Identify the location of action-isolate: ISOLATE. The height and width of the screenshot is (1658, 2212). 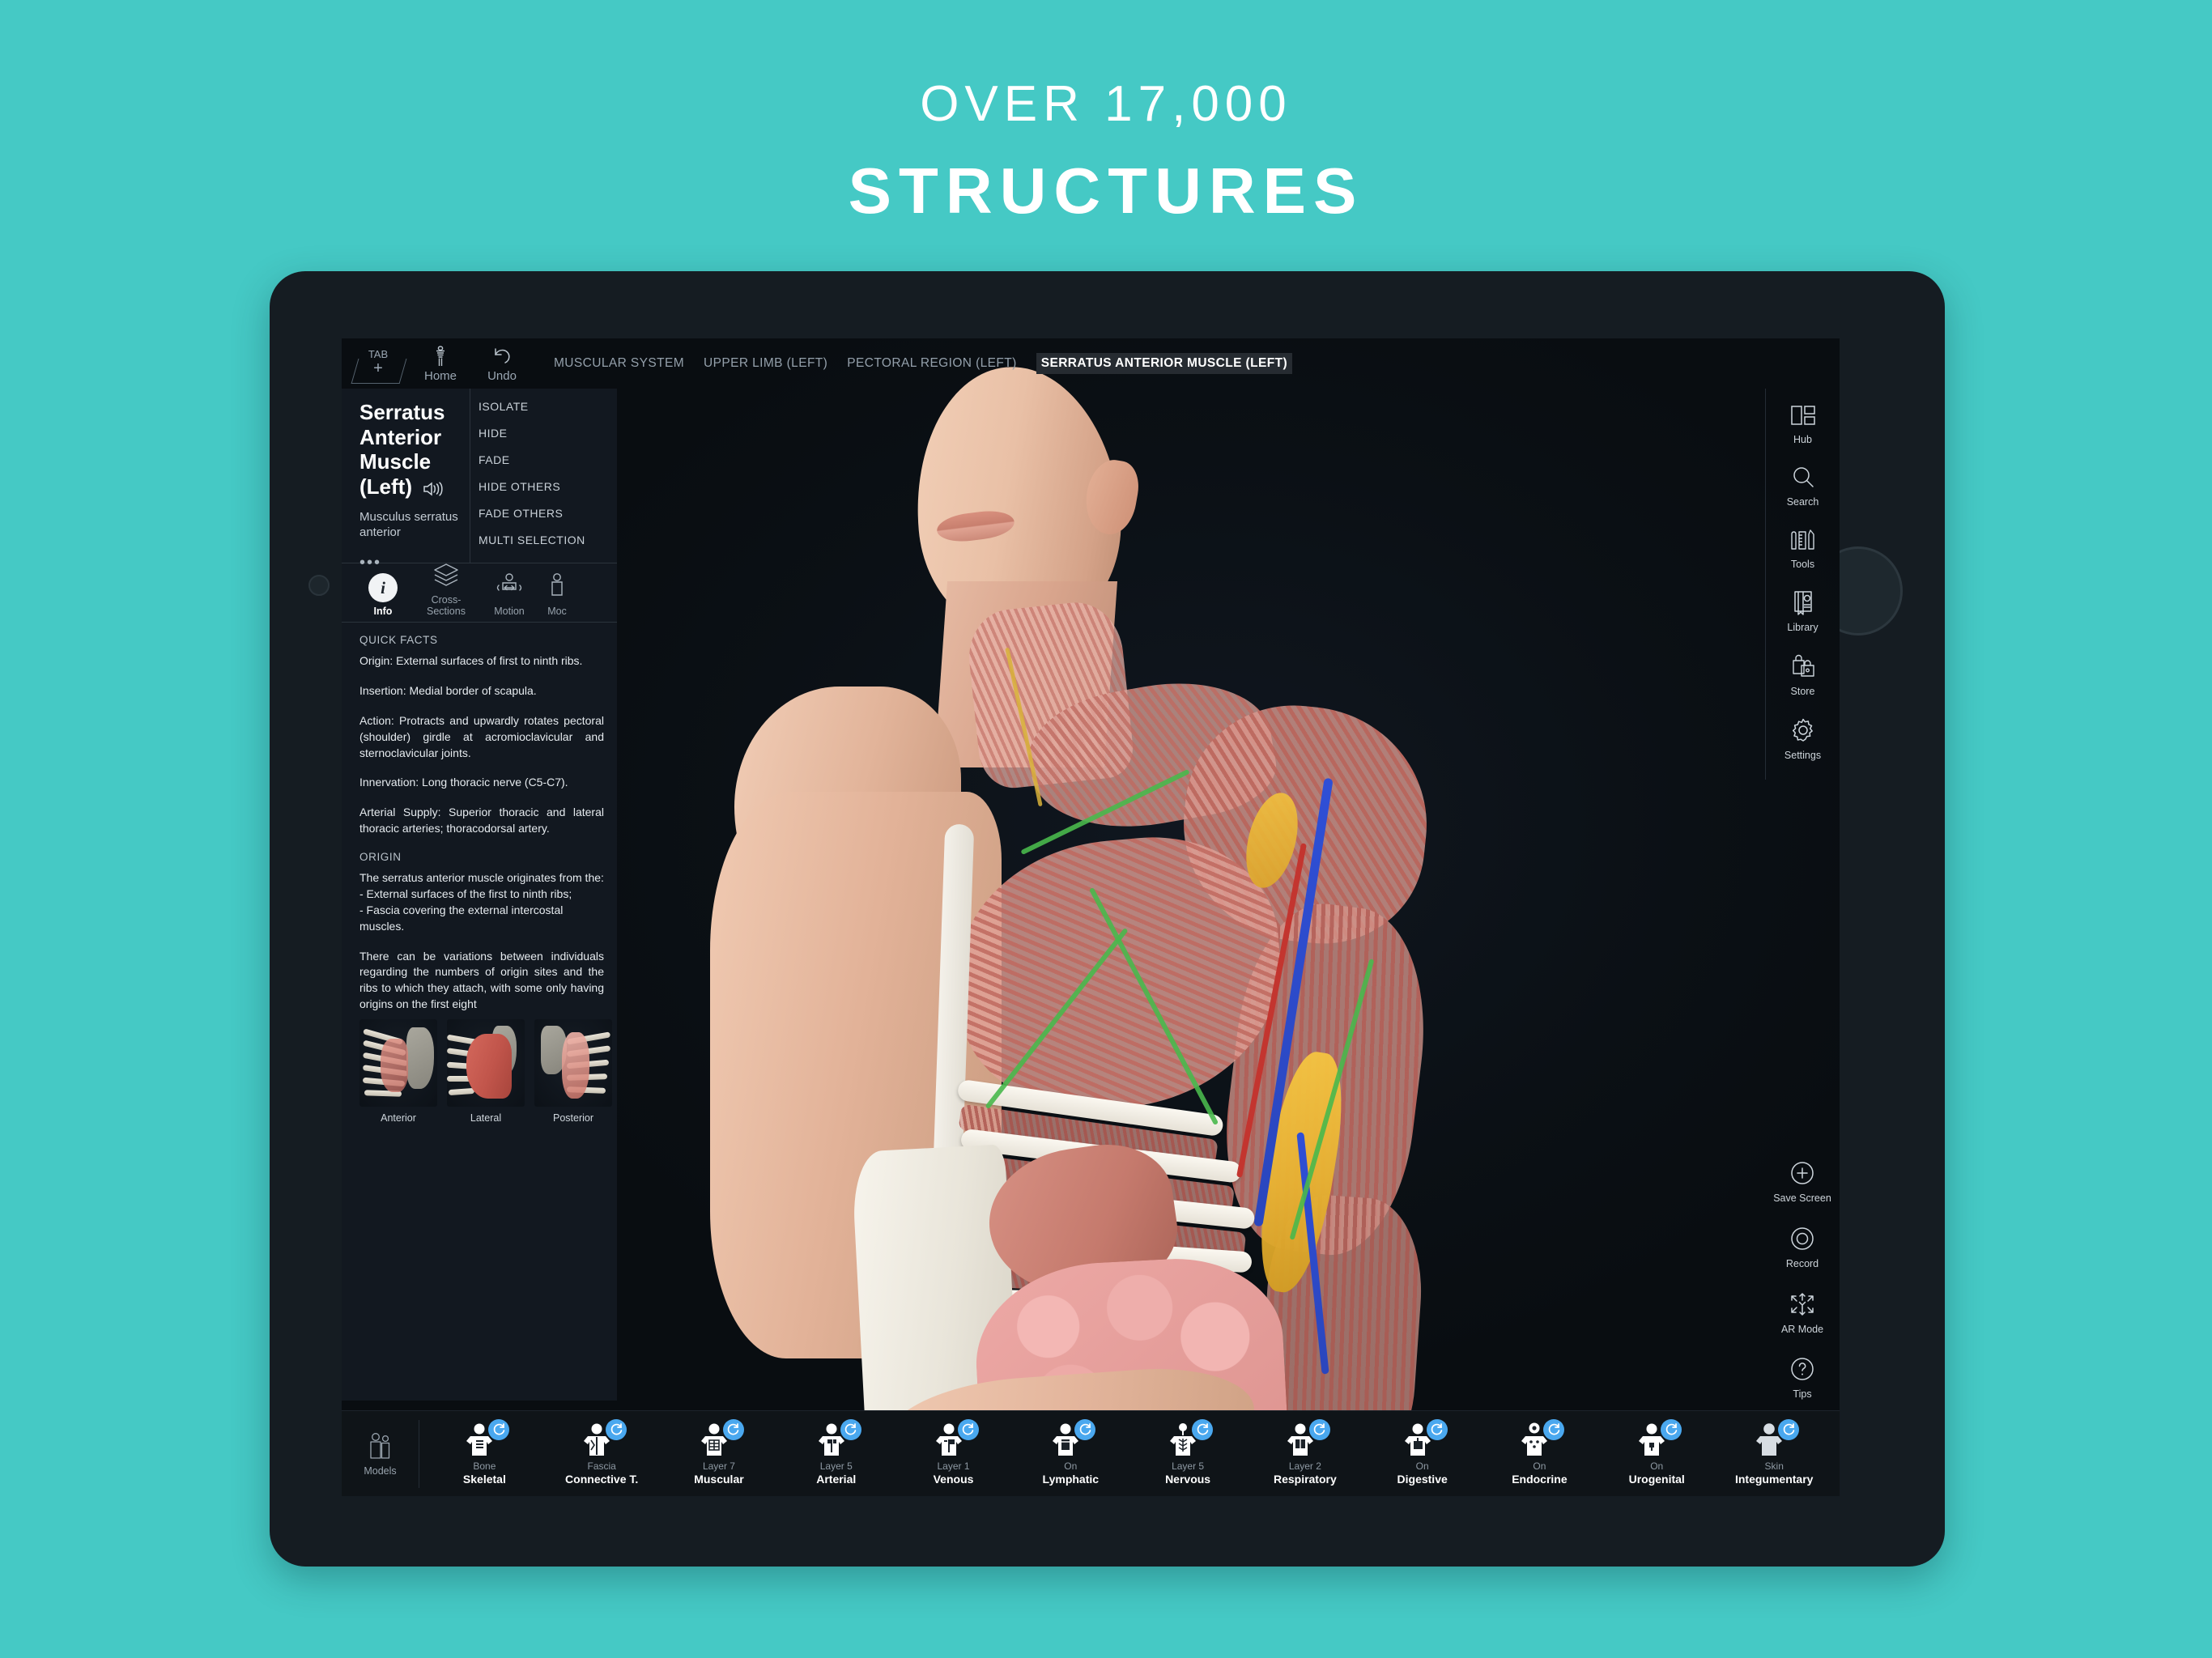
(548, 406).